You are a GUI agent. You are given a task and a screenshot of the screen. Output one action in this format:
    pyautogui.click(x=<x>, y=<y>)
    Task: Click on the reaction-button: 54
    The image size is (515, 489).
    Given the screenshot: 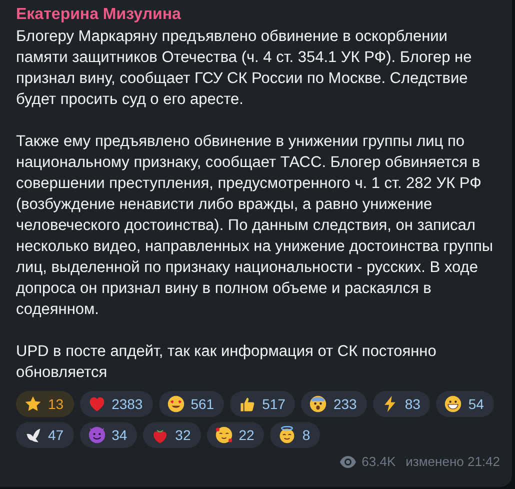 What is the action you would take?
    pyautogui.click(x=465, y=404)
    